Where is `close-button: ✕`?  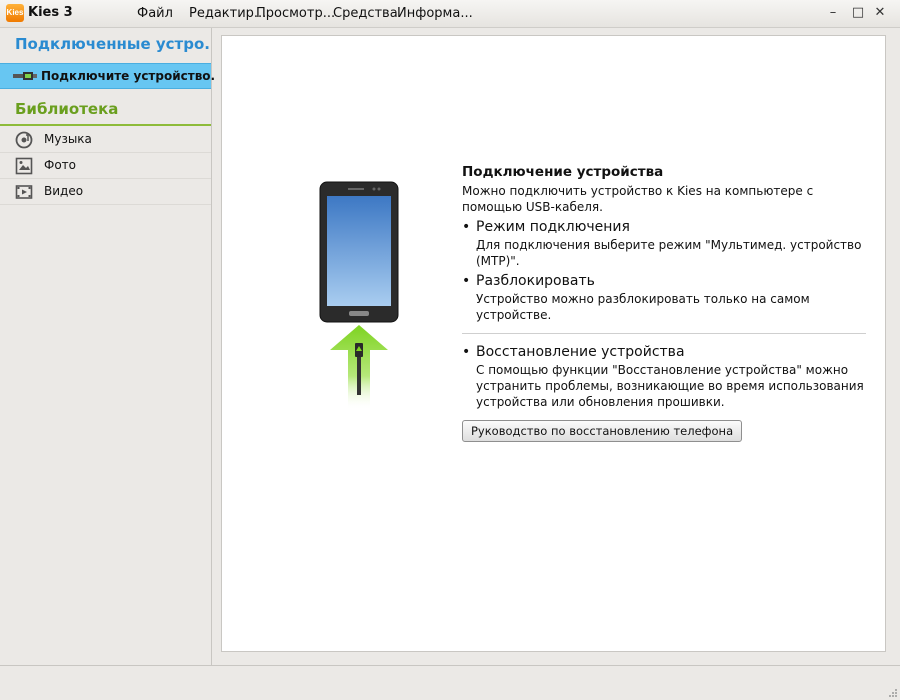 close-button: ✕ is located at coordinates (880, 13).